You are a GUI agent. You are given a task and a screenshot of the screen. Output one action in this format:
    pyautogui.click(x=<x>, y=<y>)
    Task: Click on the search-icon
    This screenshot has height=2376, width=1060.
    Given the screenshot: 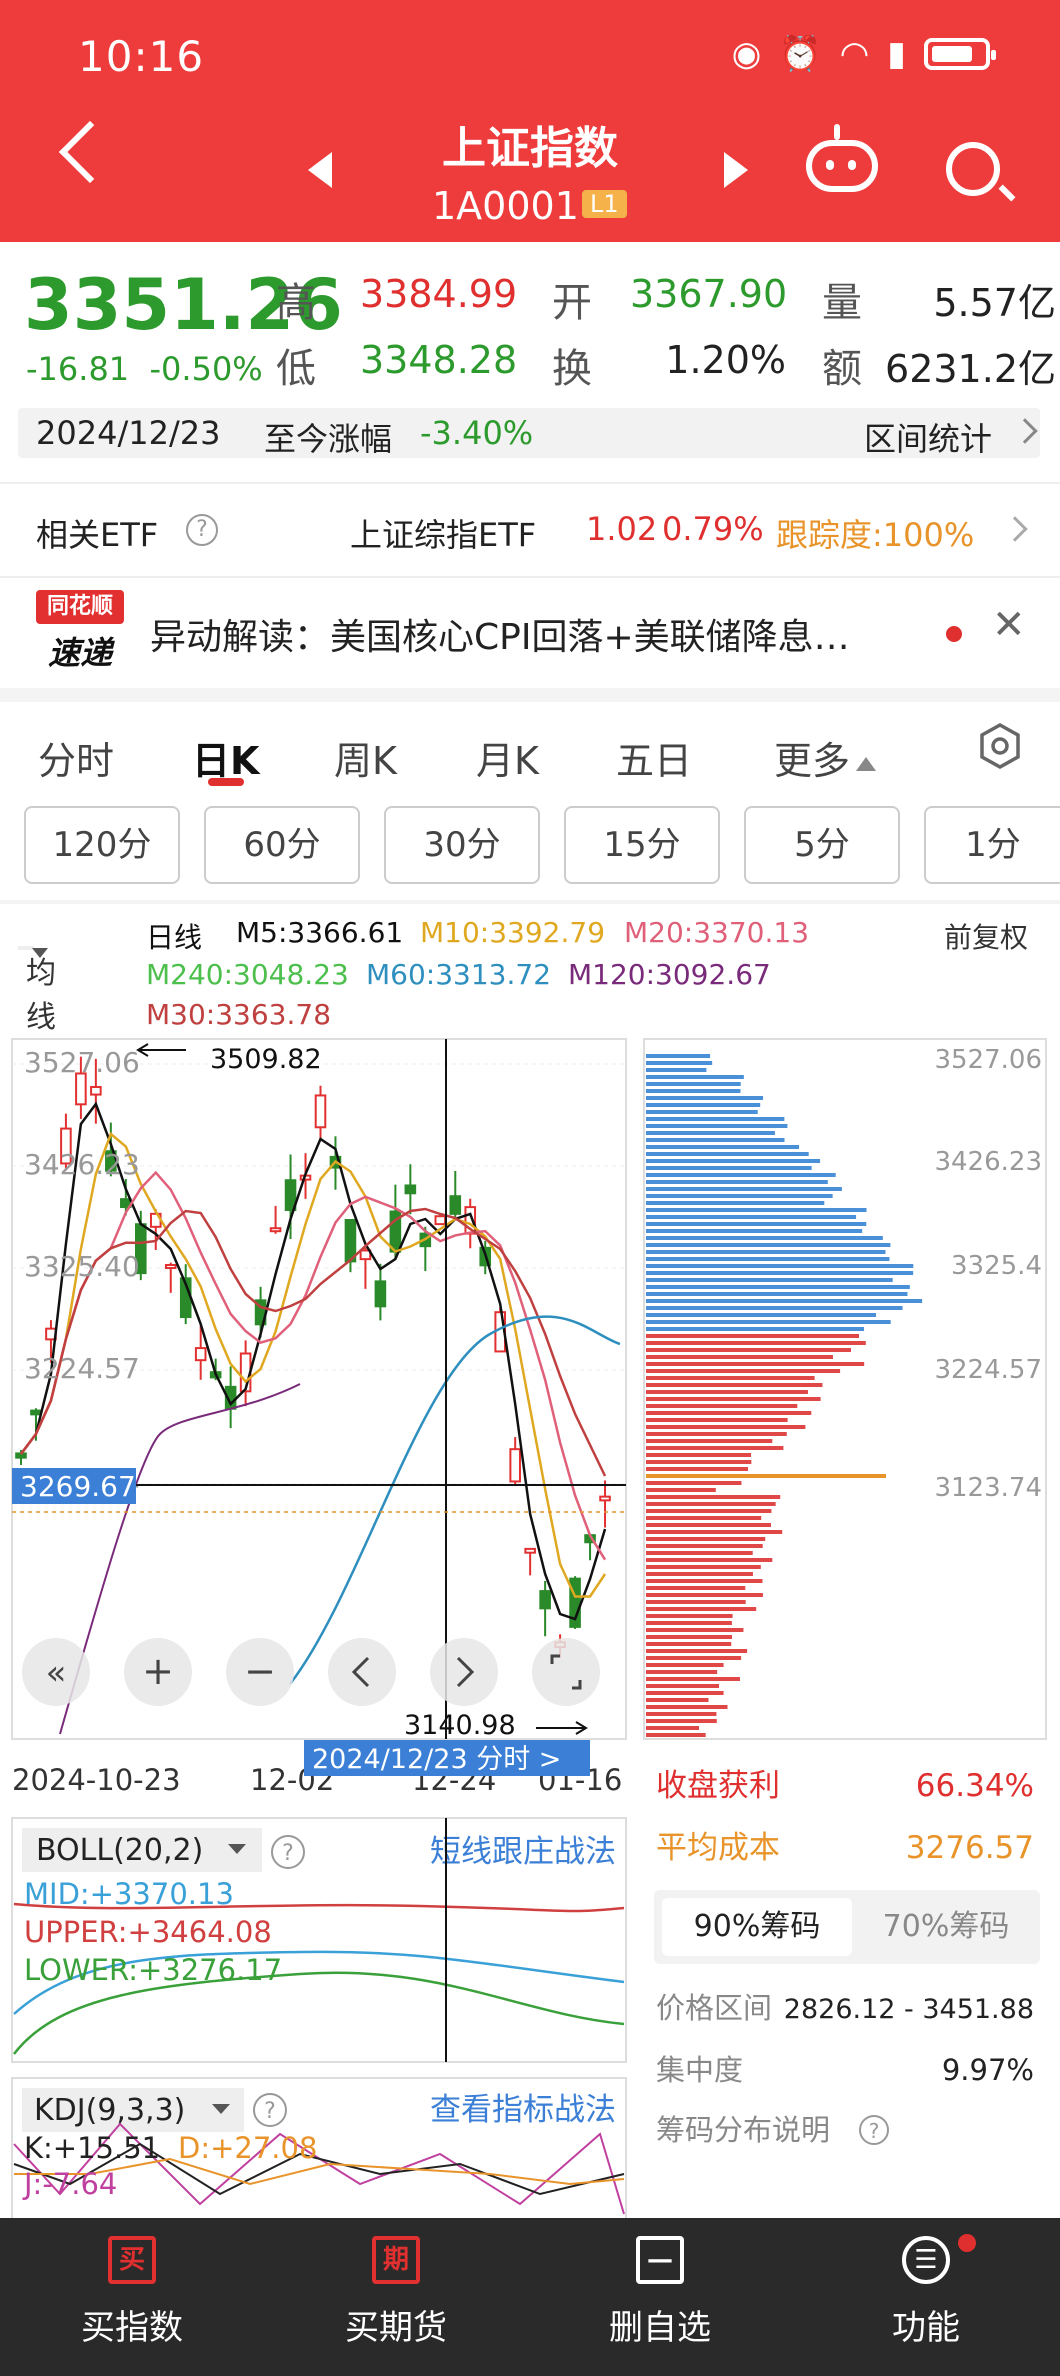 What is the action you would take?
    pyautogui.click(x=973, y=169)
    